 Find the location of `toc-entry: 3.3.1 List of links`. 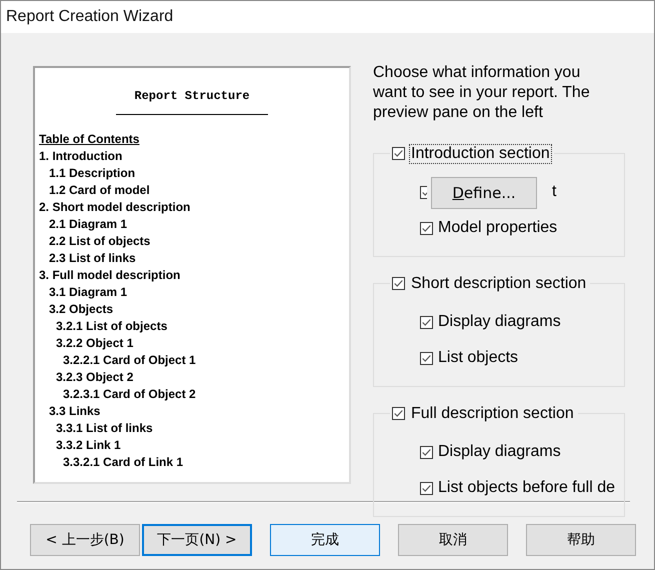

toc-entry: 3.3.1 List of links is located at coordinates (105, 428).